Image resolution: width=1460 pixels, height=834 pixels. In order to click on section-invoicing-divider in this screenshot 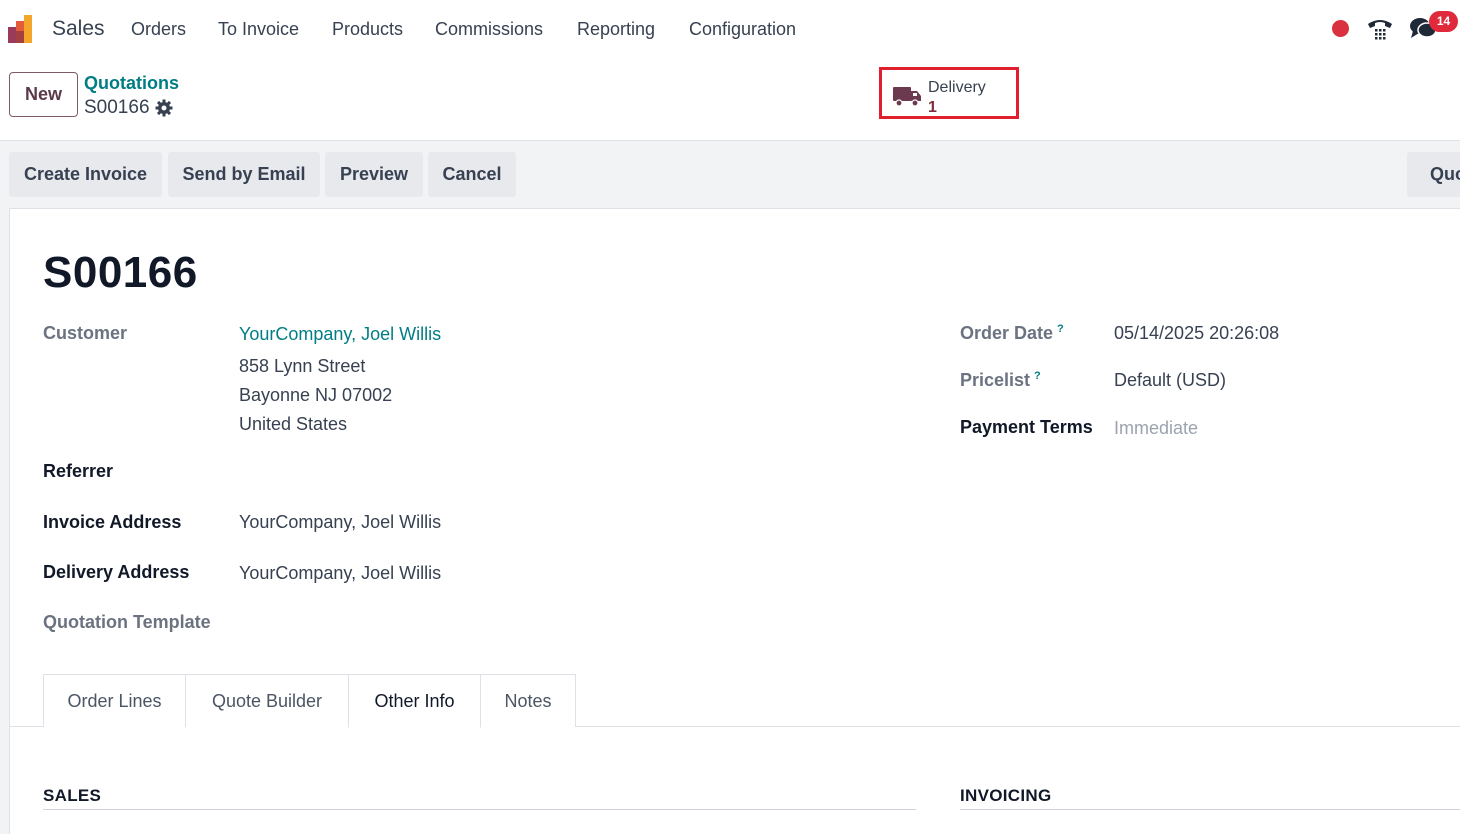, I will do `click(1210, 809)`.